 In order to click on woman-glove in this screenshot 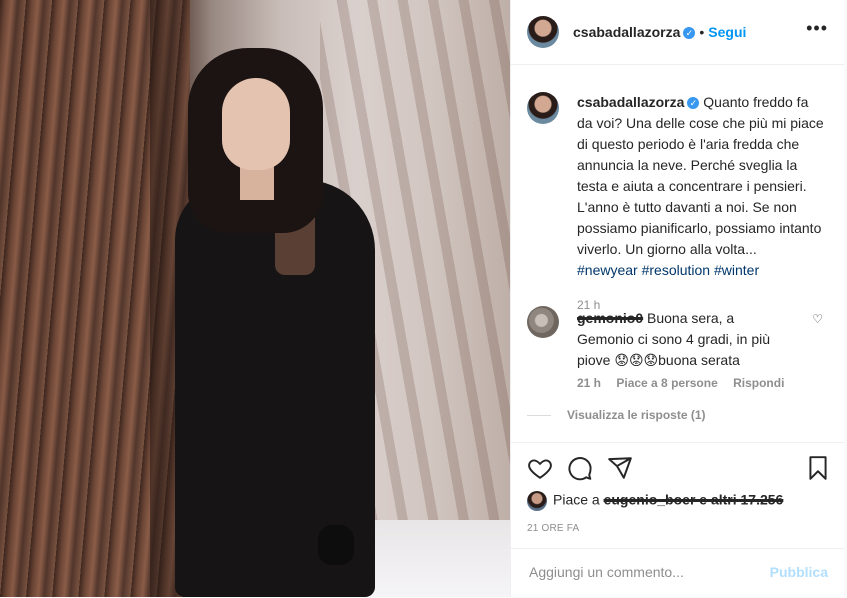, I will do `click(336, 545)`.